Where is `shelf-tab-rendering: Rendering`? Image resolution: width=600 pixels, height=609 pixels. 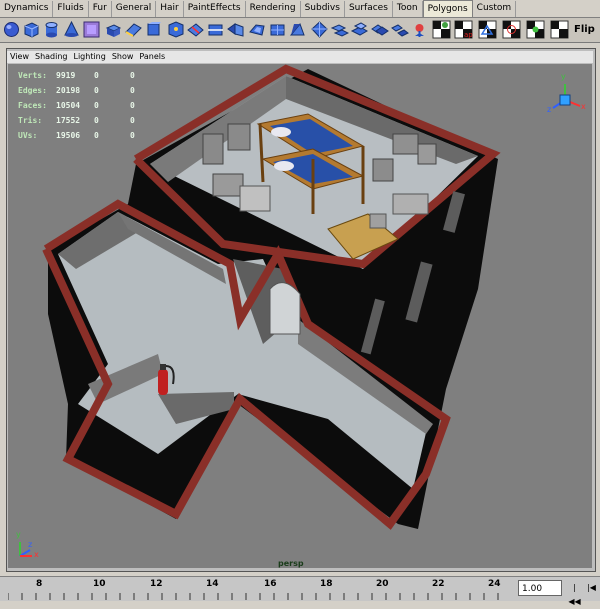 shelf-tab-rendering: Rendering is located at coordinates (273, 9).